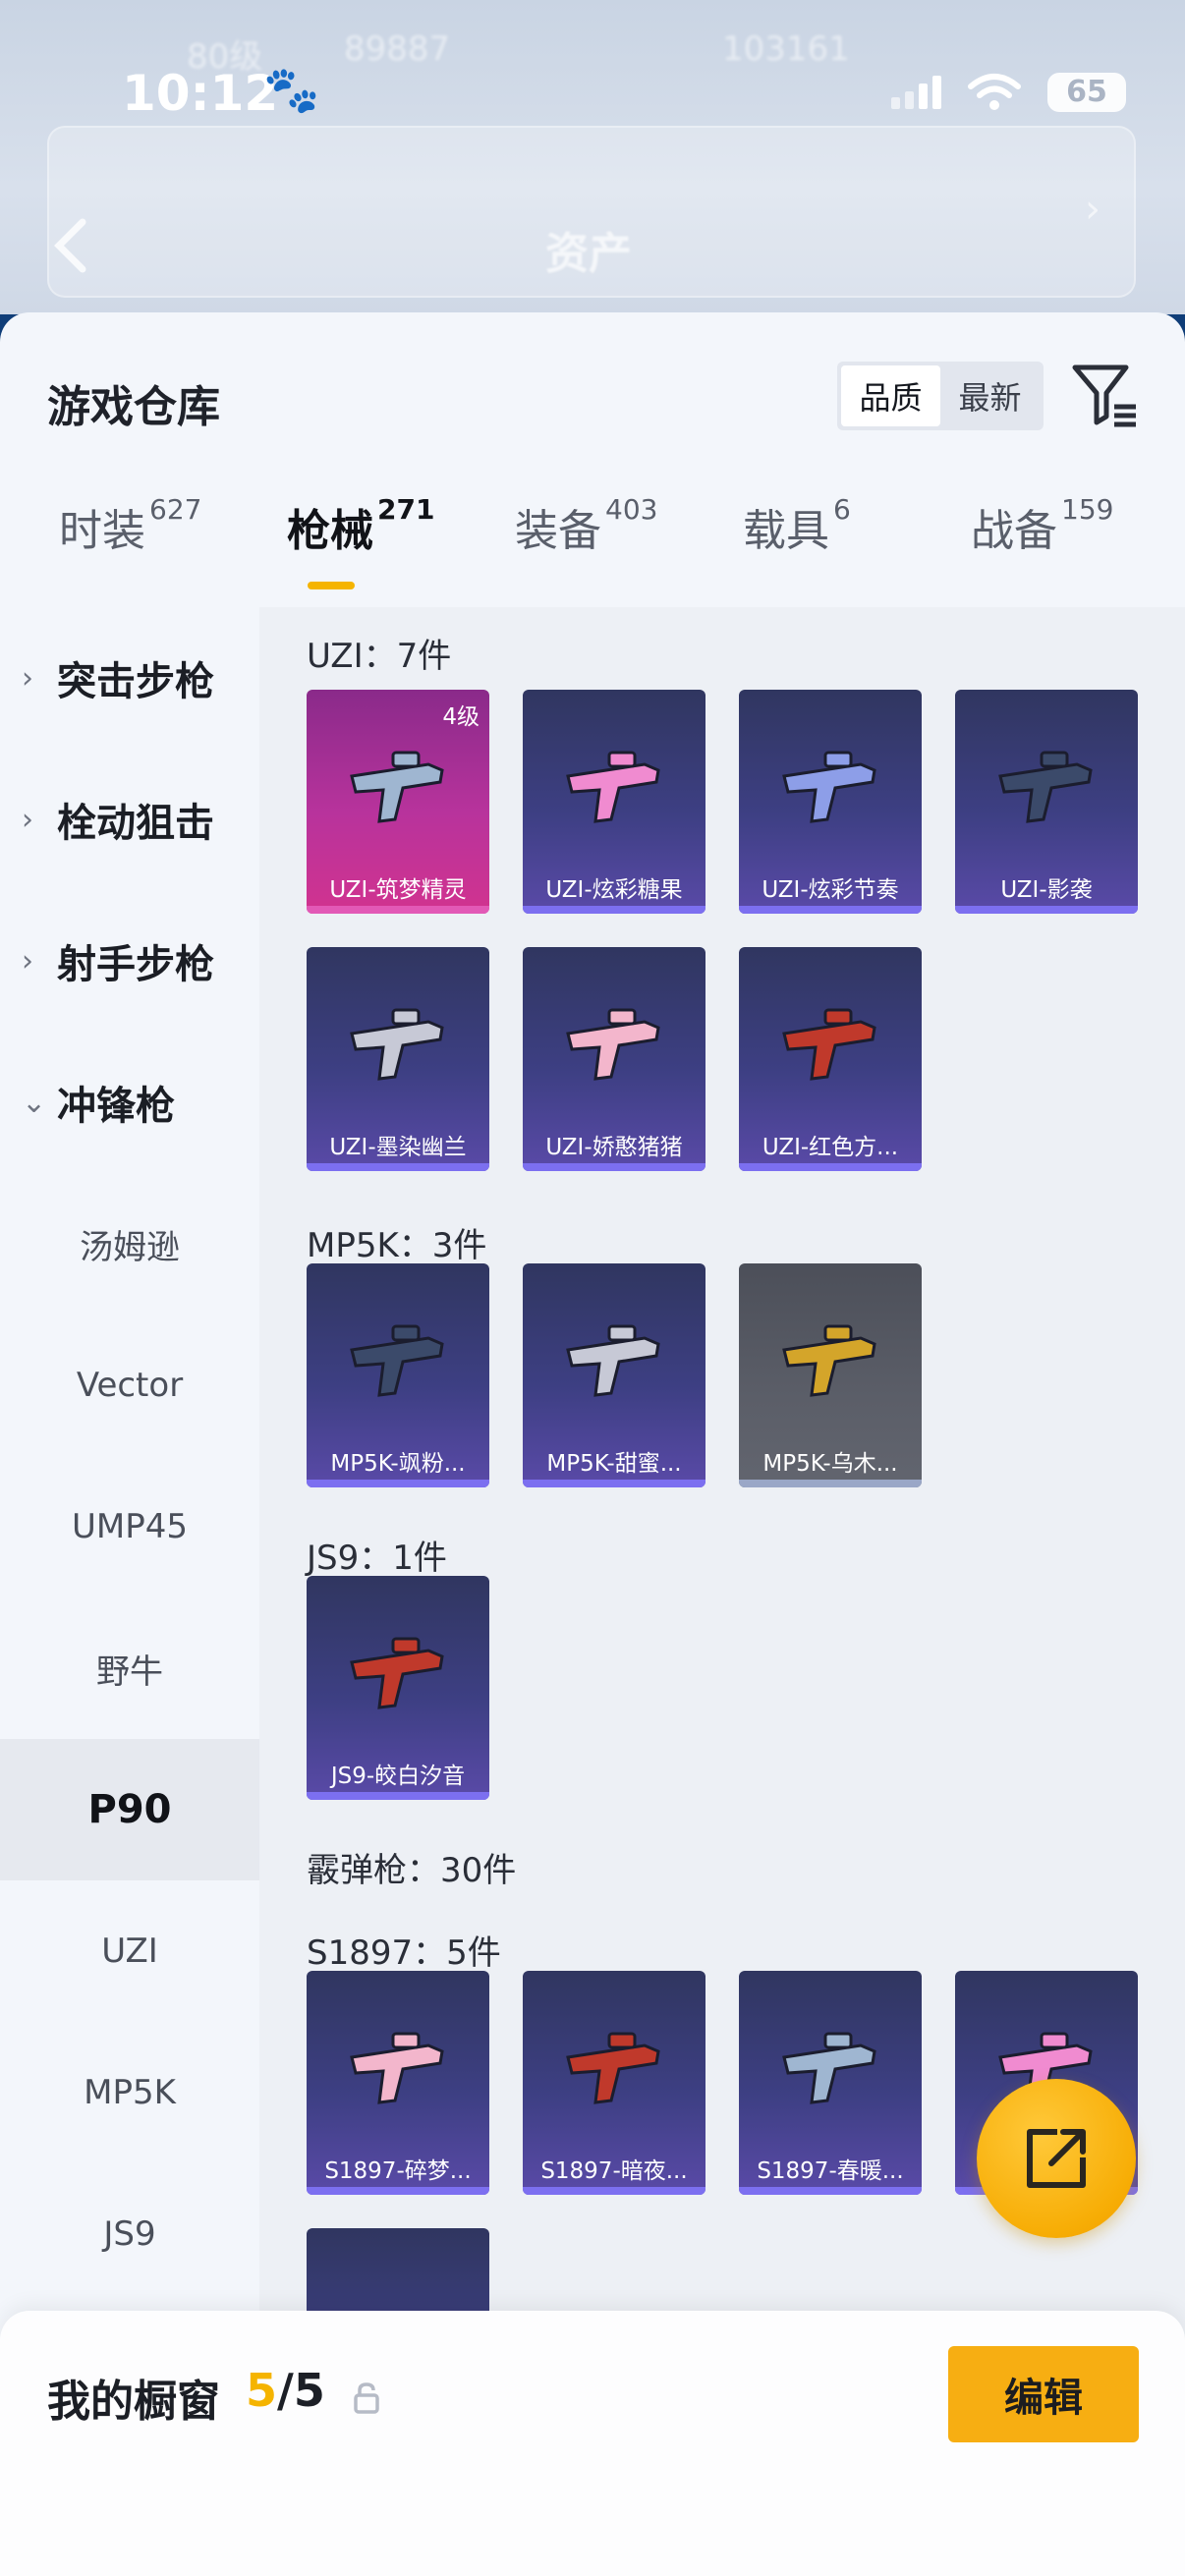 Image resolution: width=1185 pixels, height=2576 pixels. Describe the element at coordinates (1104, 395) in the screenshot. I see `filter-icon` at that location.